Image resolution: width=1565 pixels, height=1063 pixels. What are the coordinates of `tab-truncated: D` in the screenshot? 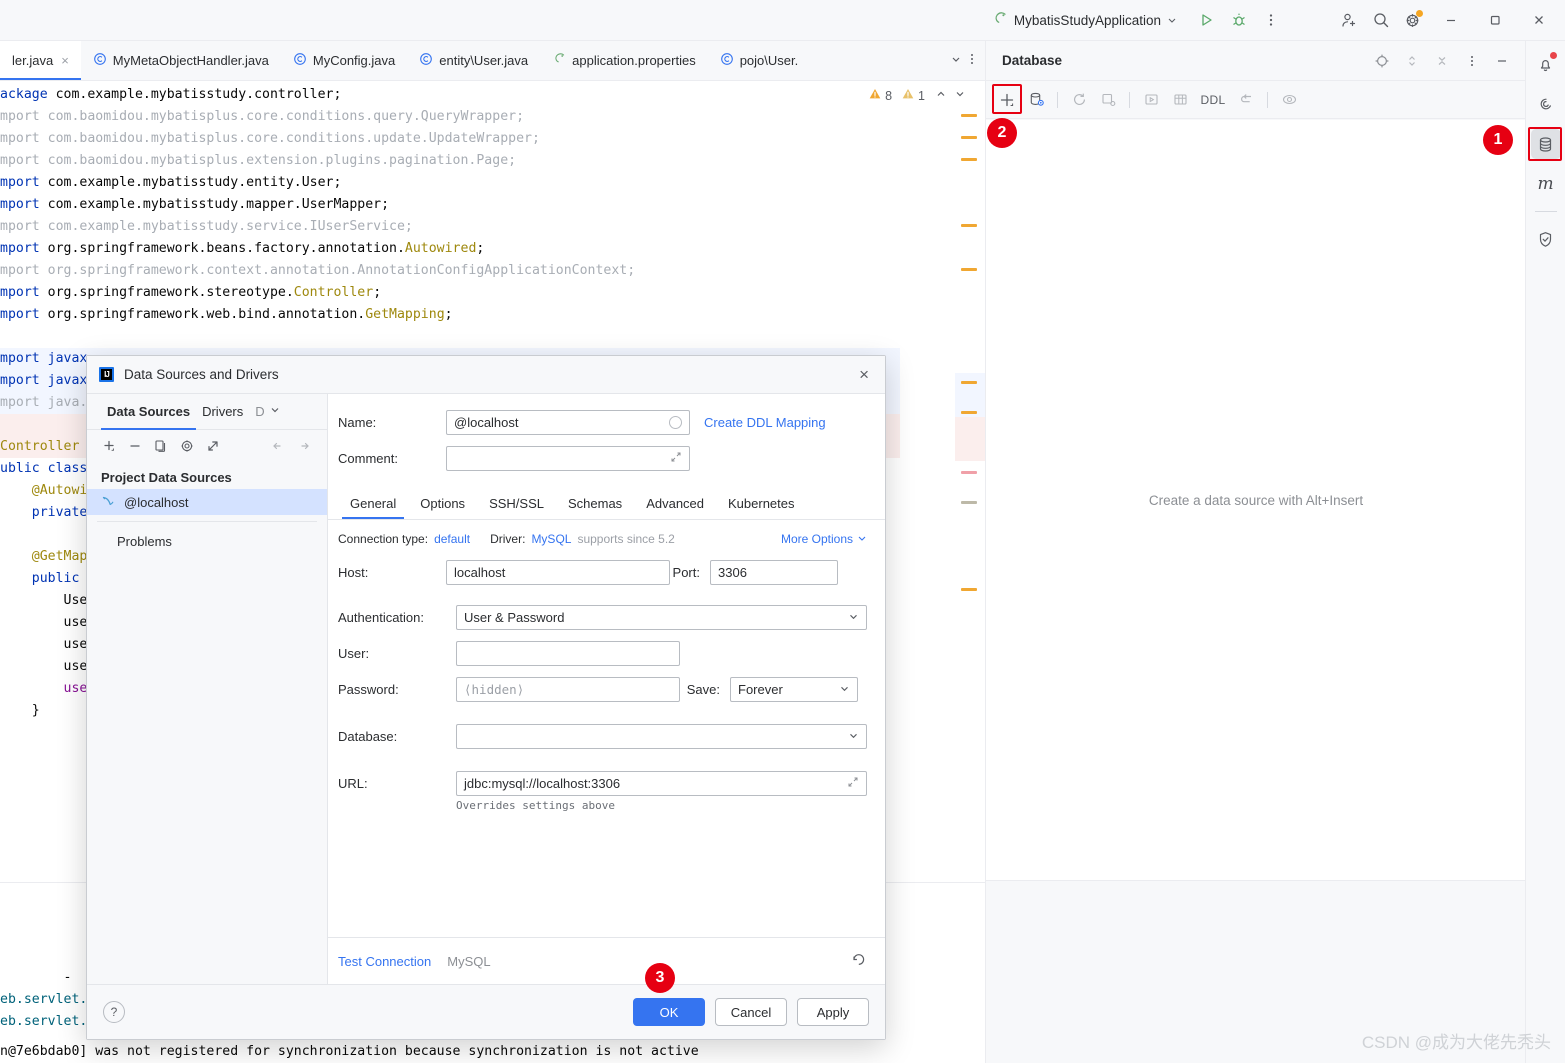 It's located at (257, 412).